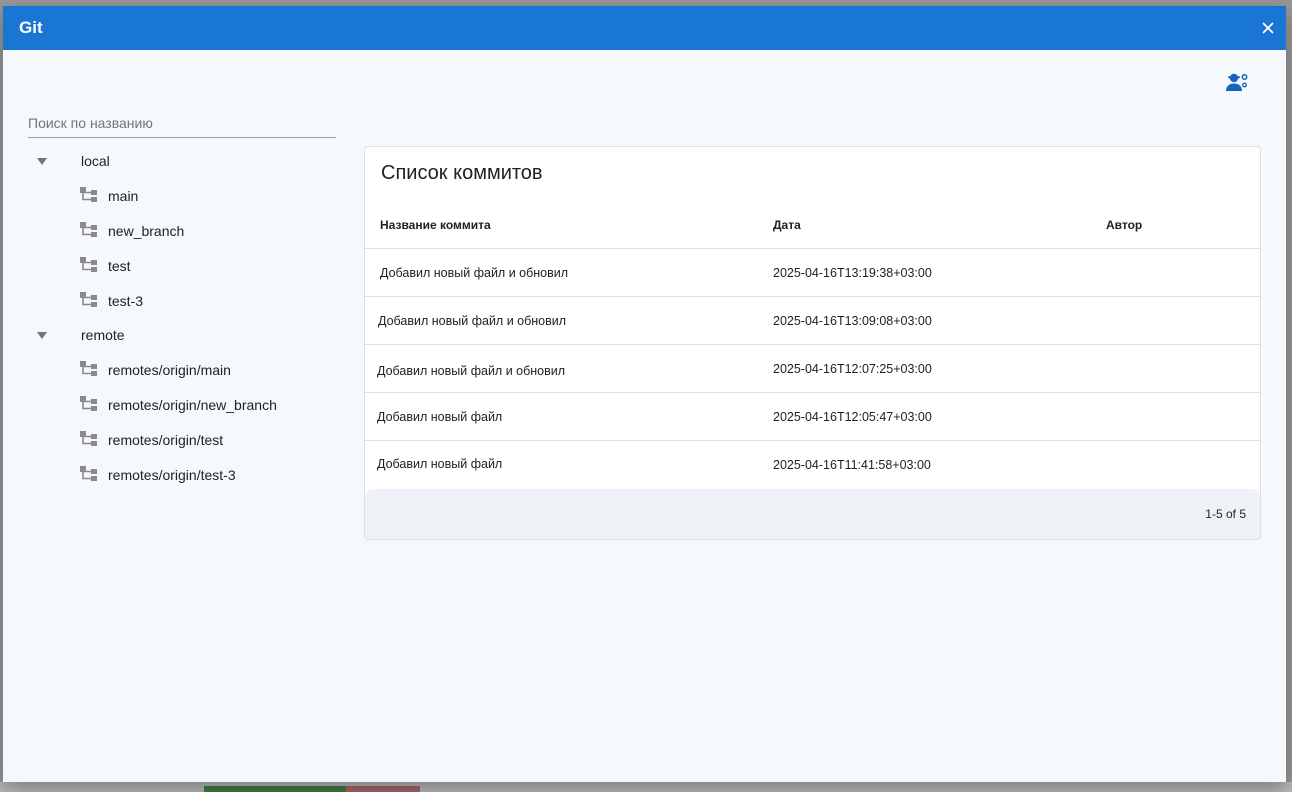 The height and width of the screenshot is (792, 1292). Describe the element at coordinates (383, 789) in the screenshot. I see `background-red-block` at that location.